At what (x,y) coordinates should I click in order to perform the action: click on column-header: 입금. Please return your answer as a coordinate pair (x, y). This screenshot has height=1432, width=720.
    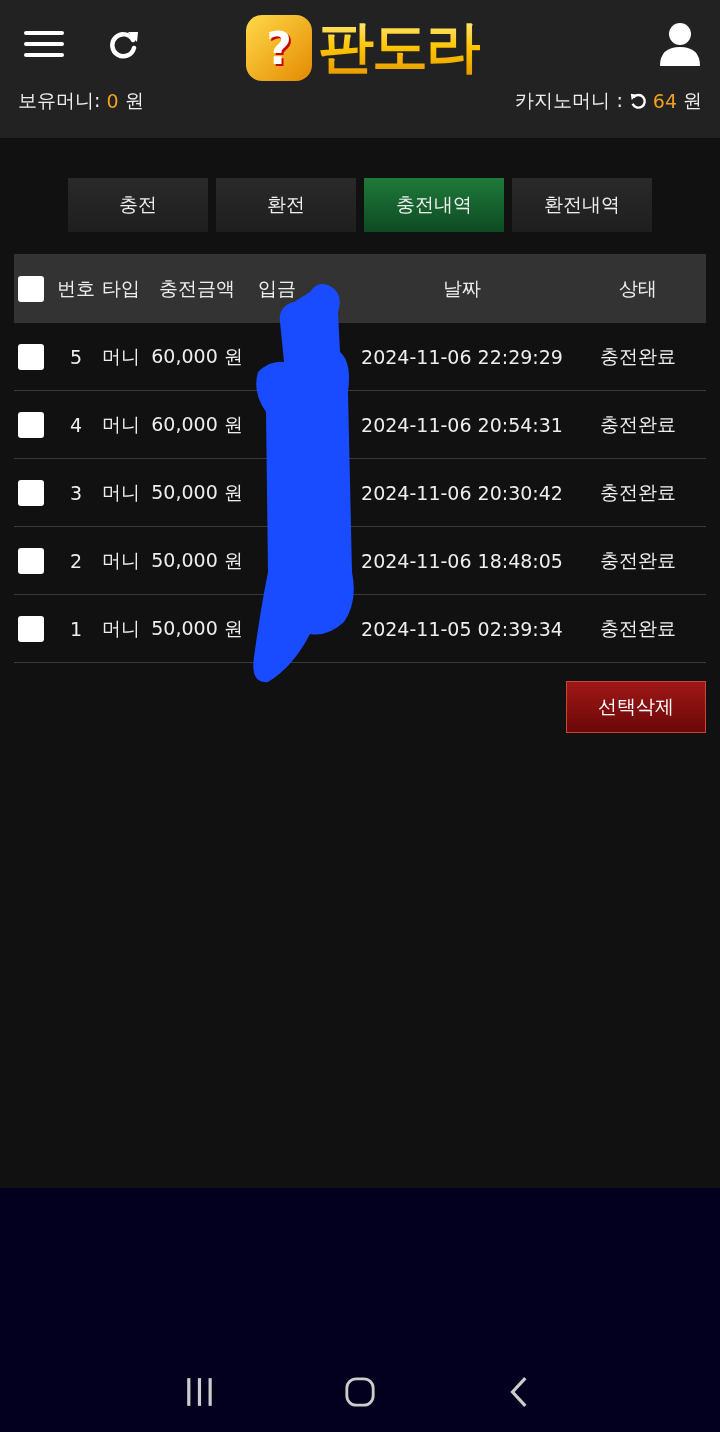
    Looking at the image, I should click on (277, 287).